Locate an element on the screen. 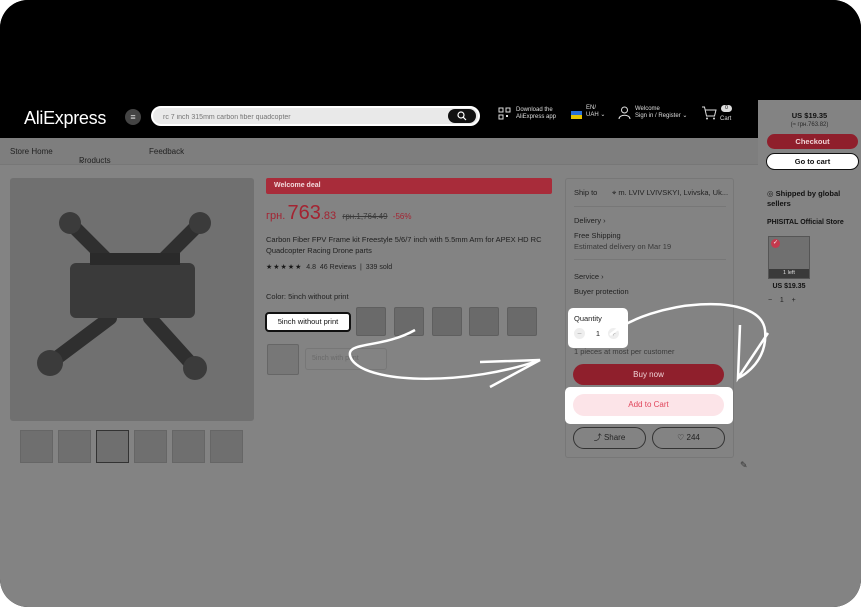  quantity-increase-button: + is located at coordinates (613, 333).